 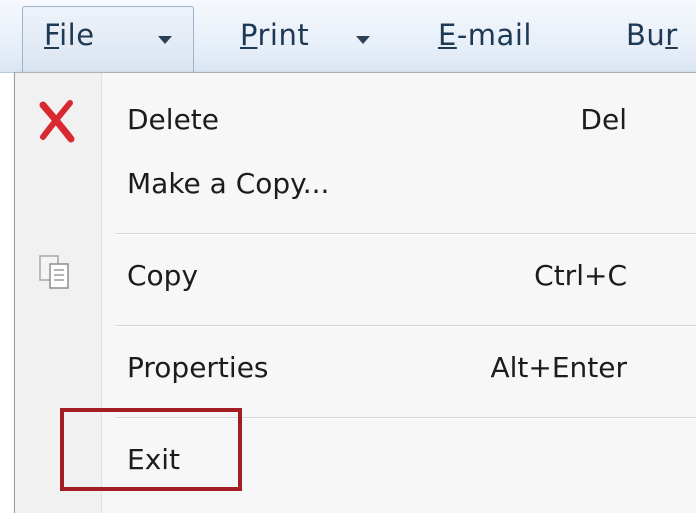 I want to click on burn-button: Bur, so click(x=652, y=35).